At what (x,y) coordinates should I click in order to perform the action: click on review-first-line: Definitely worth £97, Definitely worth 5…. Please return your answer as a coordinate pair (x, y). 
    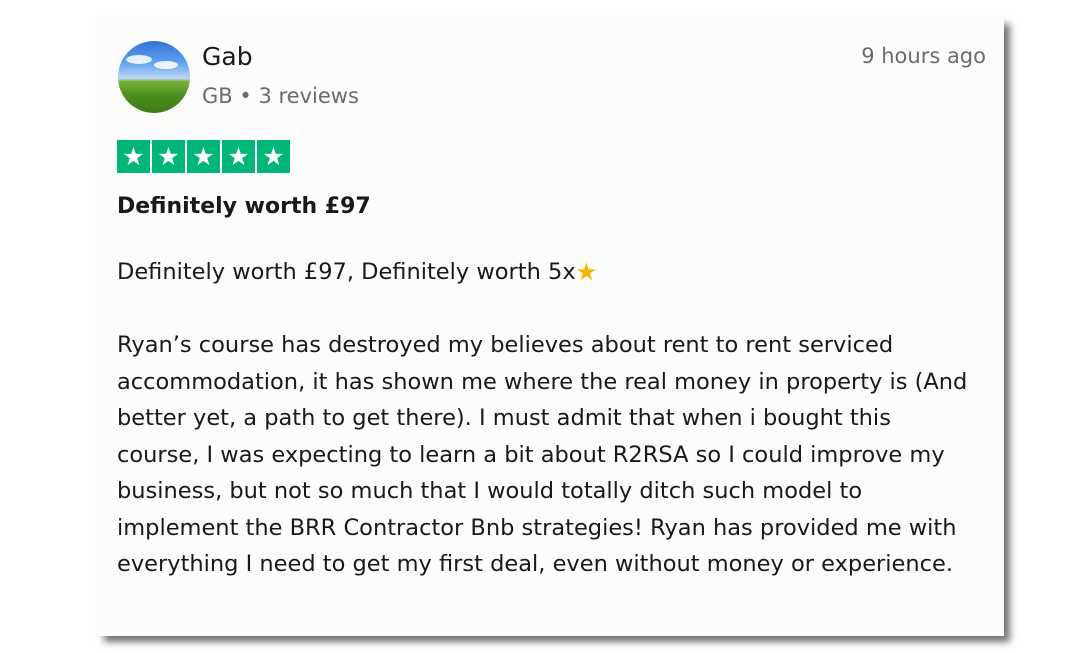
    Looking at the image, I should click on (547, 272).